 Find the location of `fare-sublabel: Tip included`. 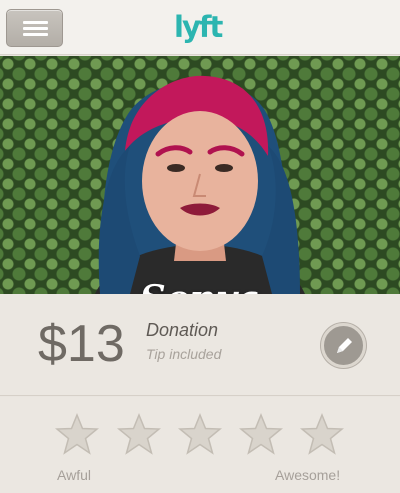

fare-sublabel: Tip included is located at coordinates (184, 354).